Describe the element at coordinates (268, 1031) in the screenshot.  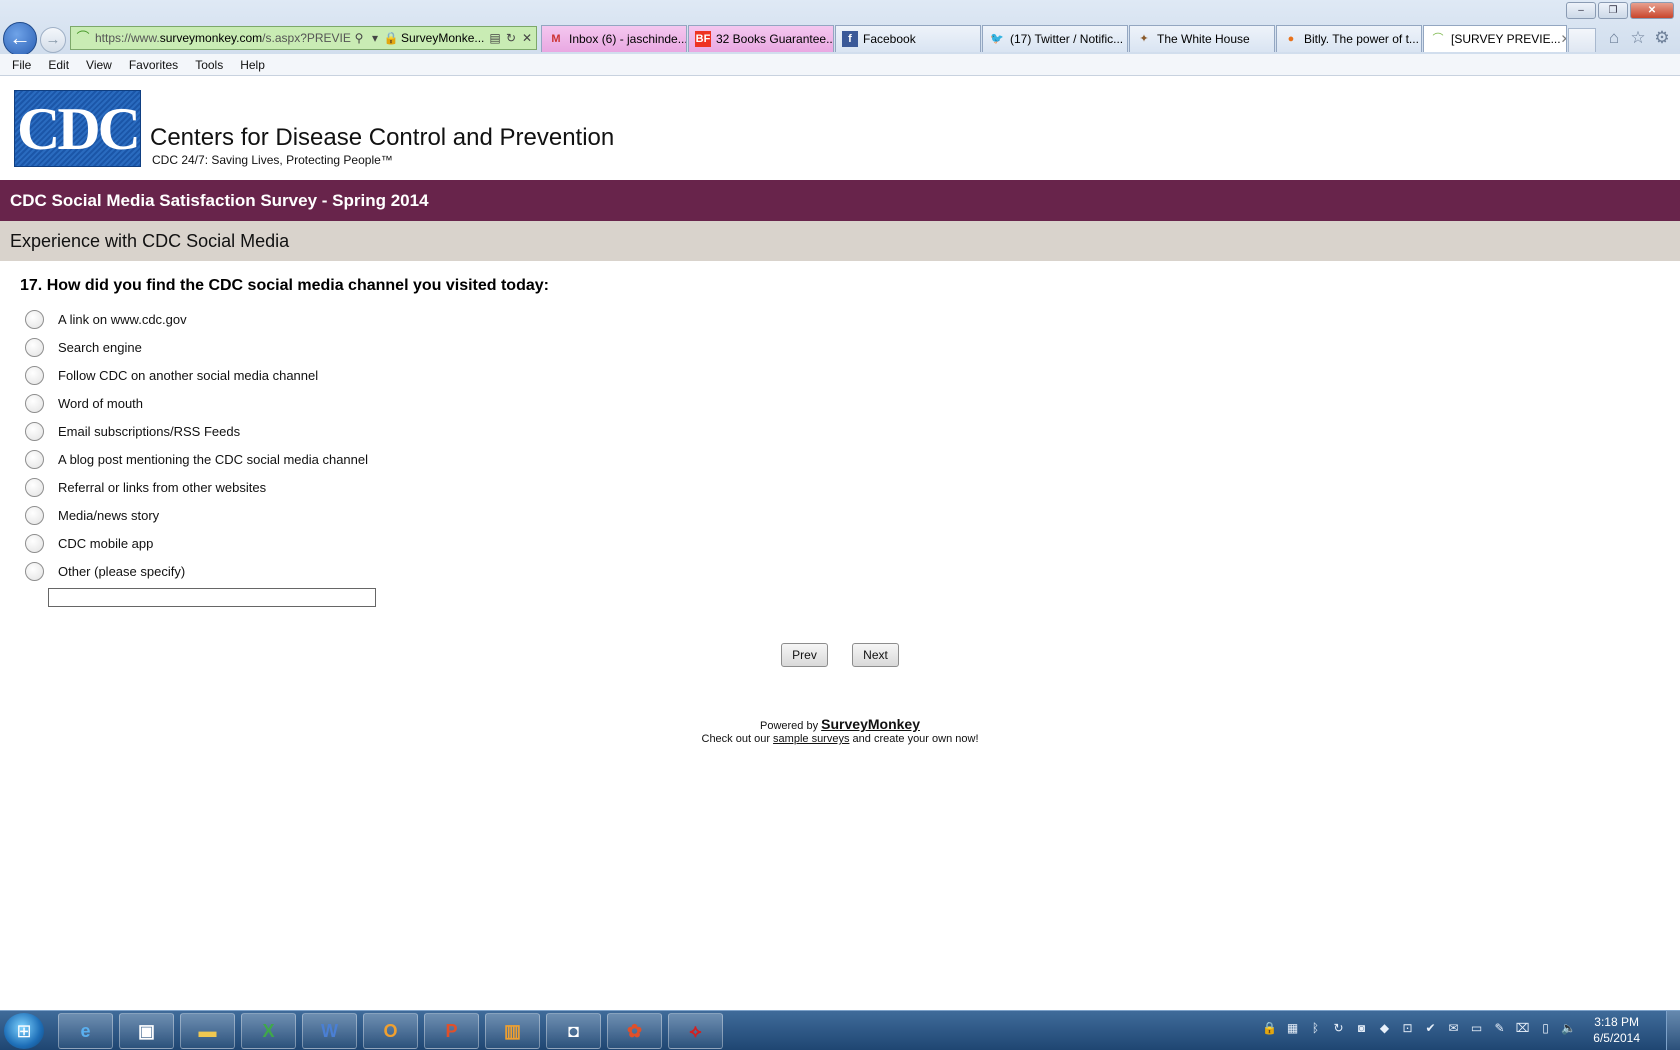
I see `taskbar-excel: X` at that location.